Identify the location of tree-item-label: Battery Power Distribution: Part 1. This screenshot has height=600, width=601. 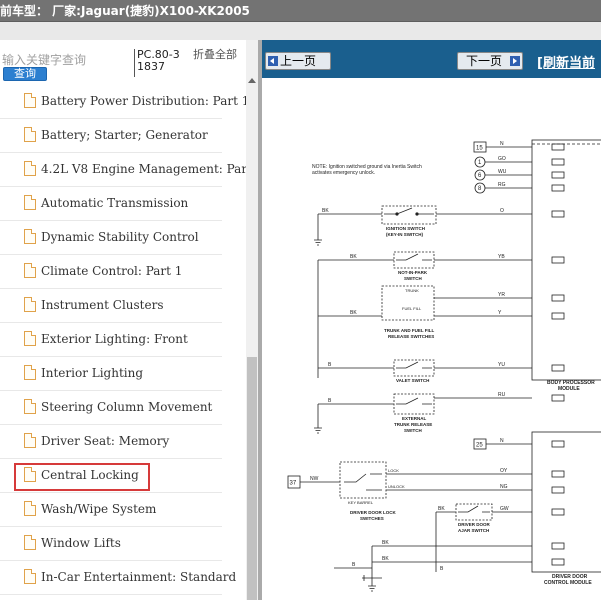
(145, 101).